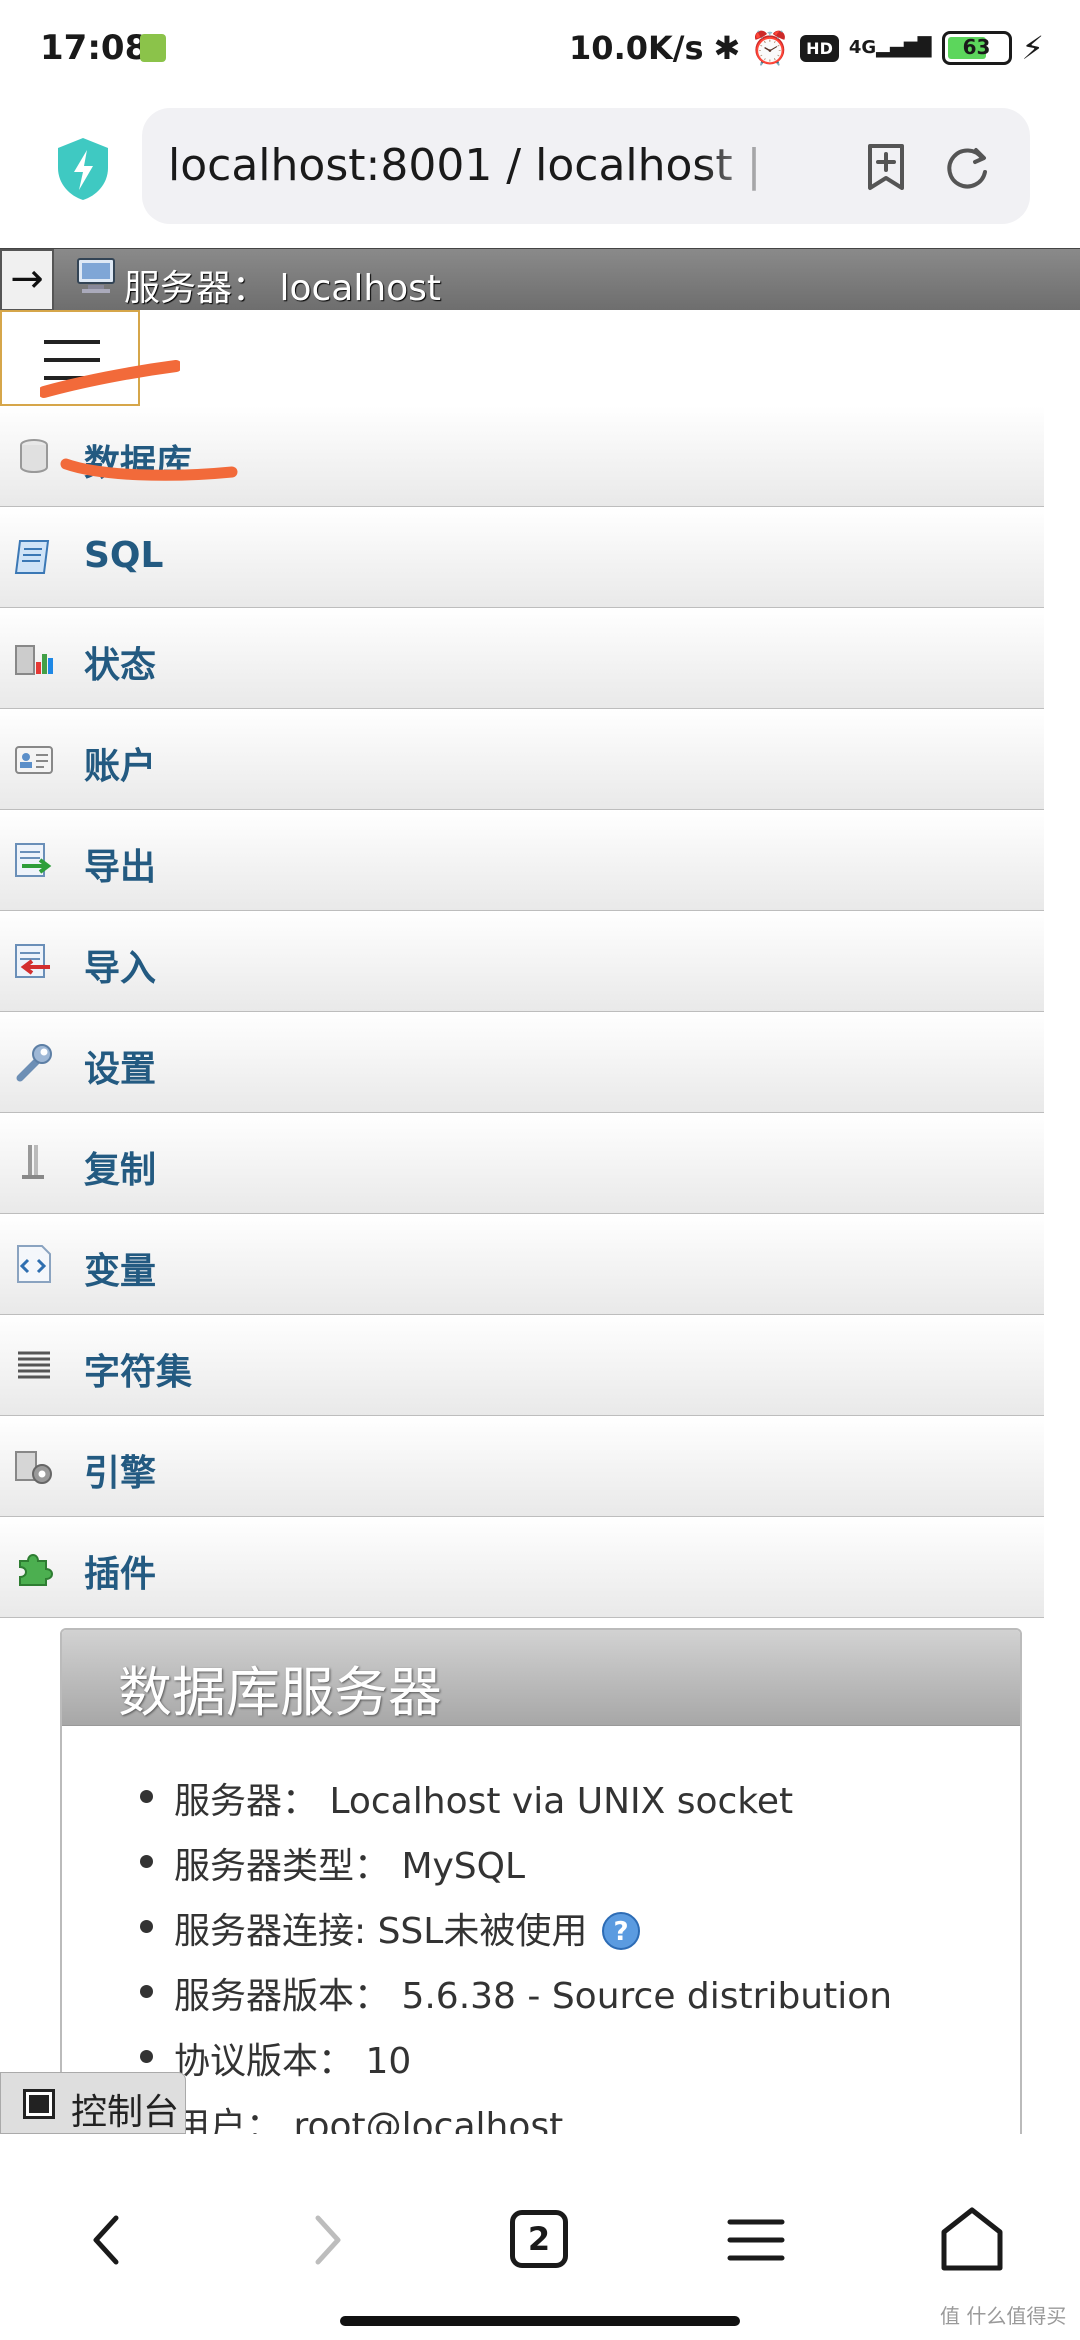 The height and width of the screenshot is (2340, 1080). What do you see at coordinates (94, 48) in the screenshot?
I see `status-time: 17:08` at bounding box center [94, 48].